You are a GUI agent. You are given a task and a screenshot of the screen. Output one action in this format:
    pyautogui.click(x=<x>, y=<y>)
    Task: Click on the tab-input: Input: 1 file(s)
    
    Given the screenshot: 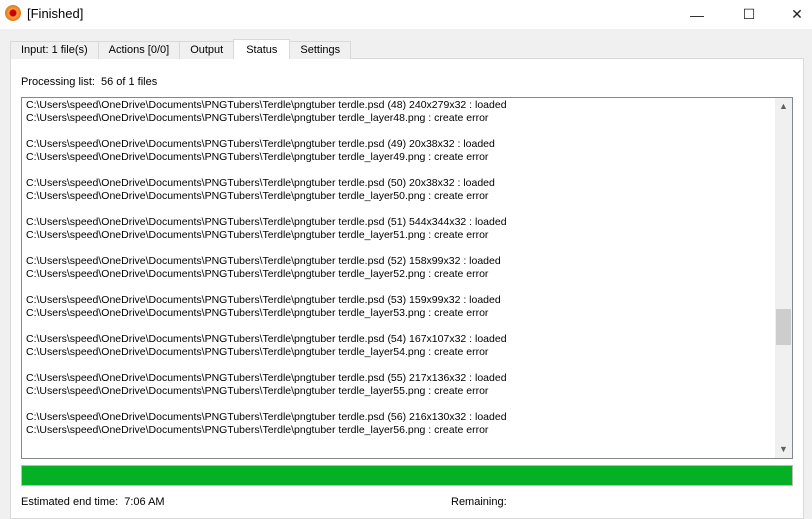 What is the action you would take?
    pyautogui.click(x=54, y=50)
    